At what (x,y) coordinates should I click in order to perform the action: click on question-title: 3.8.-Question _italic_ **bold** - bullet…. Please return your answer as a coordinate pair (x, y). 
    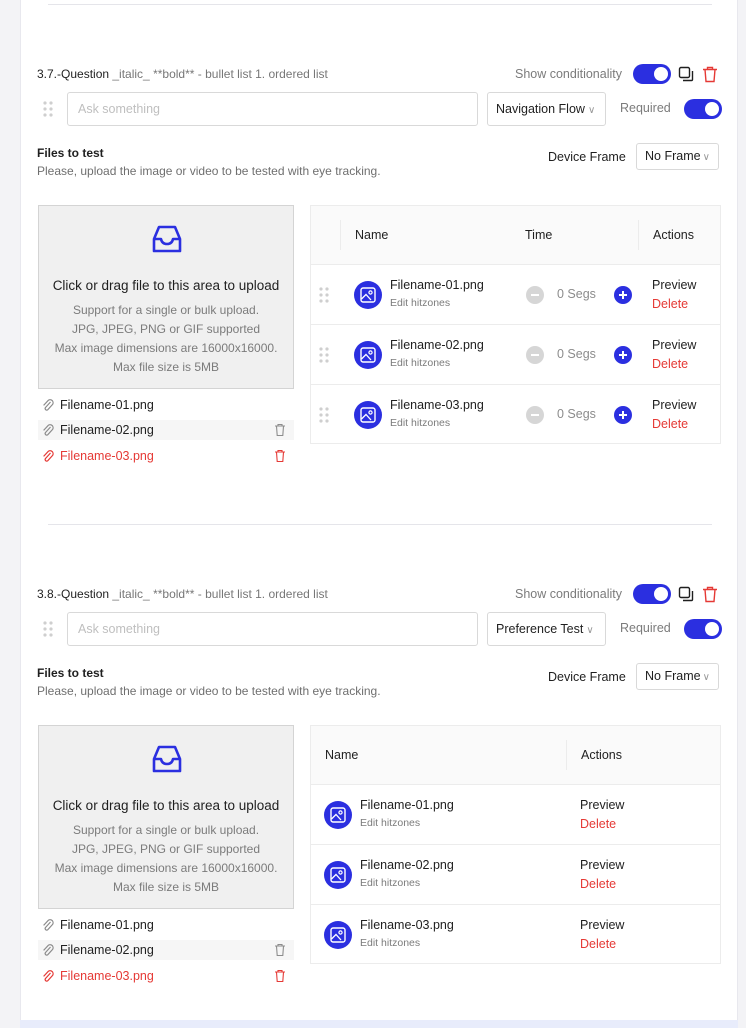
    Looking at the image, I should click on (182, 594).